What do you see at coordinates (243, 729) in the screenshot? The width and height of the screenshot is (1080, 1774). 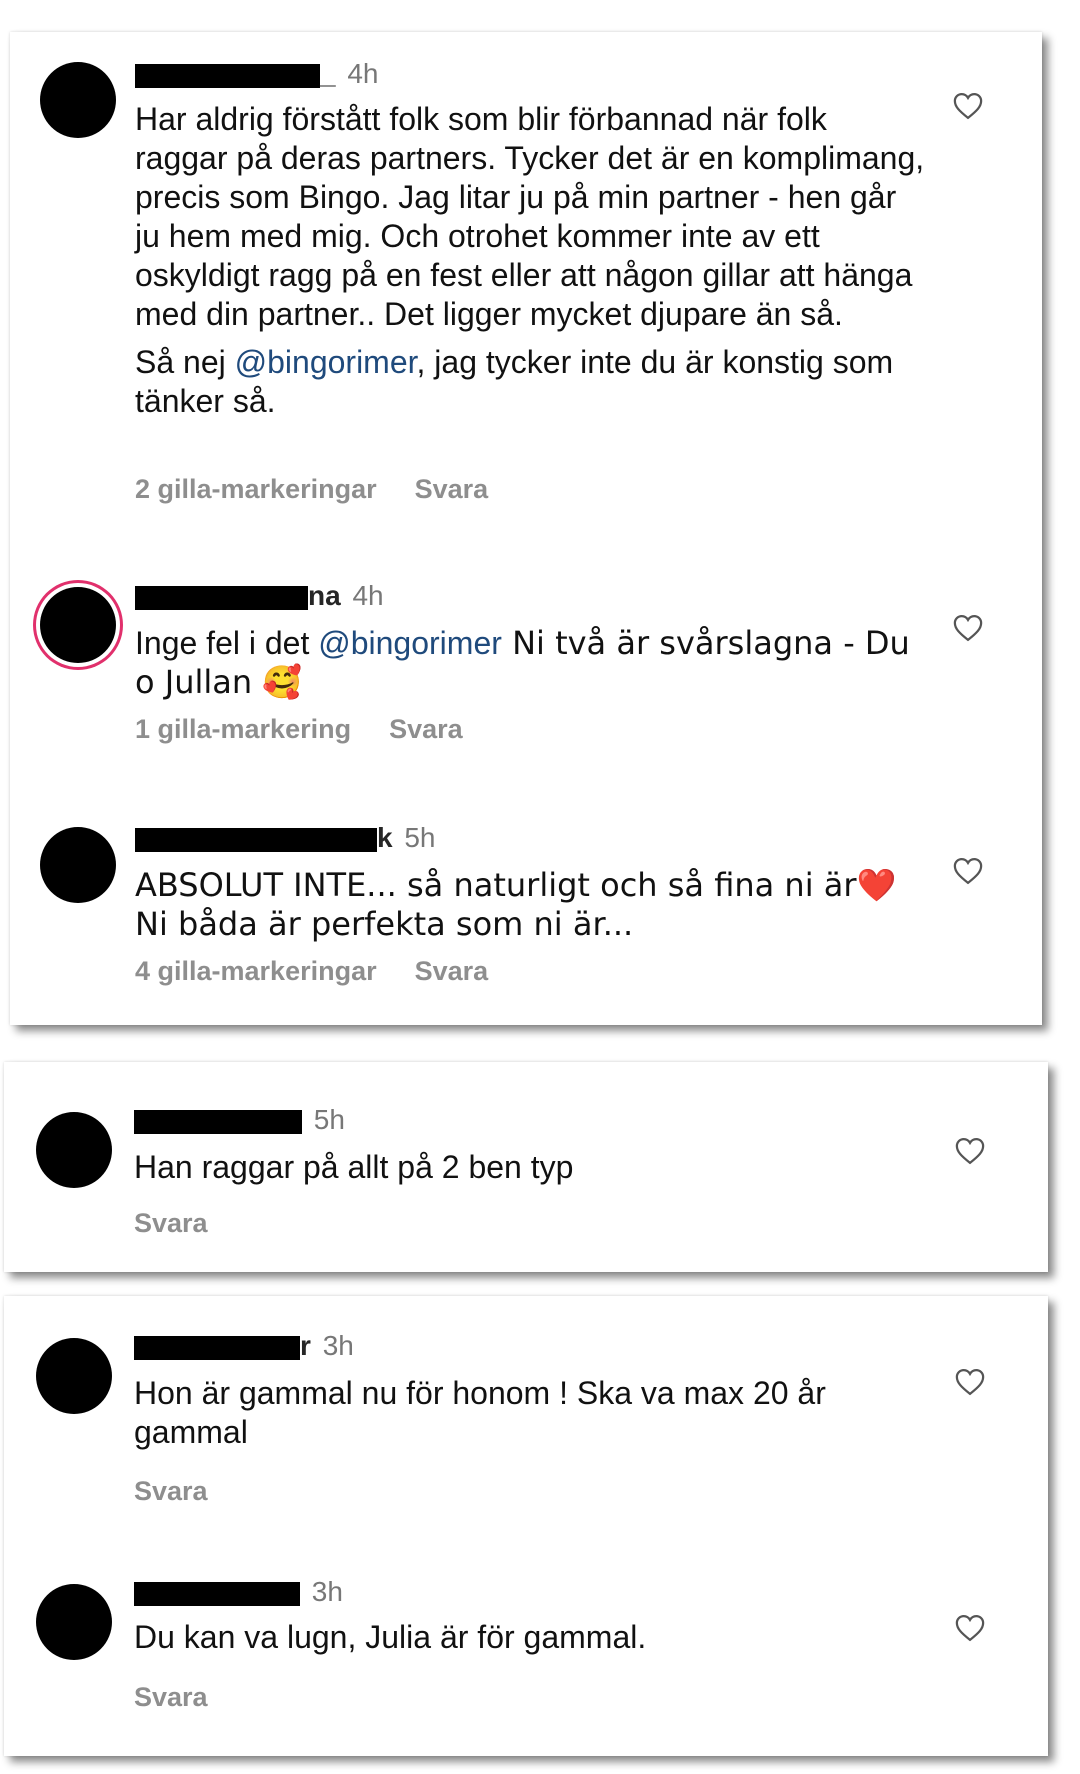 I see `likes-count: 1 gilla-markering` at bounding box center [243, 729].